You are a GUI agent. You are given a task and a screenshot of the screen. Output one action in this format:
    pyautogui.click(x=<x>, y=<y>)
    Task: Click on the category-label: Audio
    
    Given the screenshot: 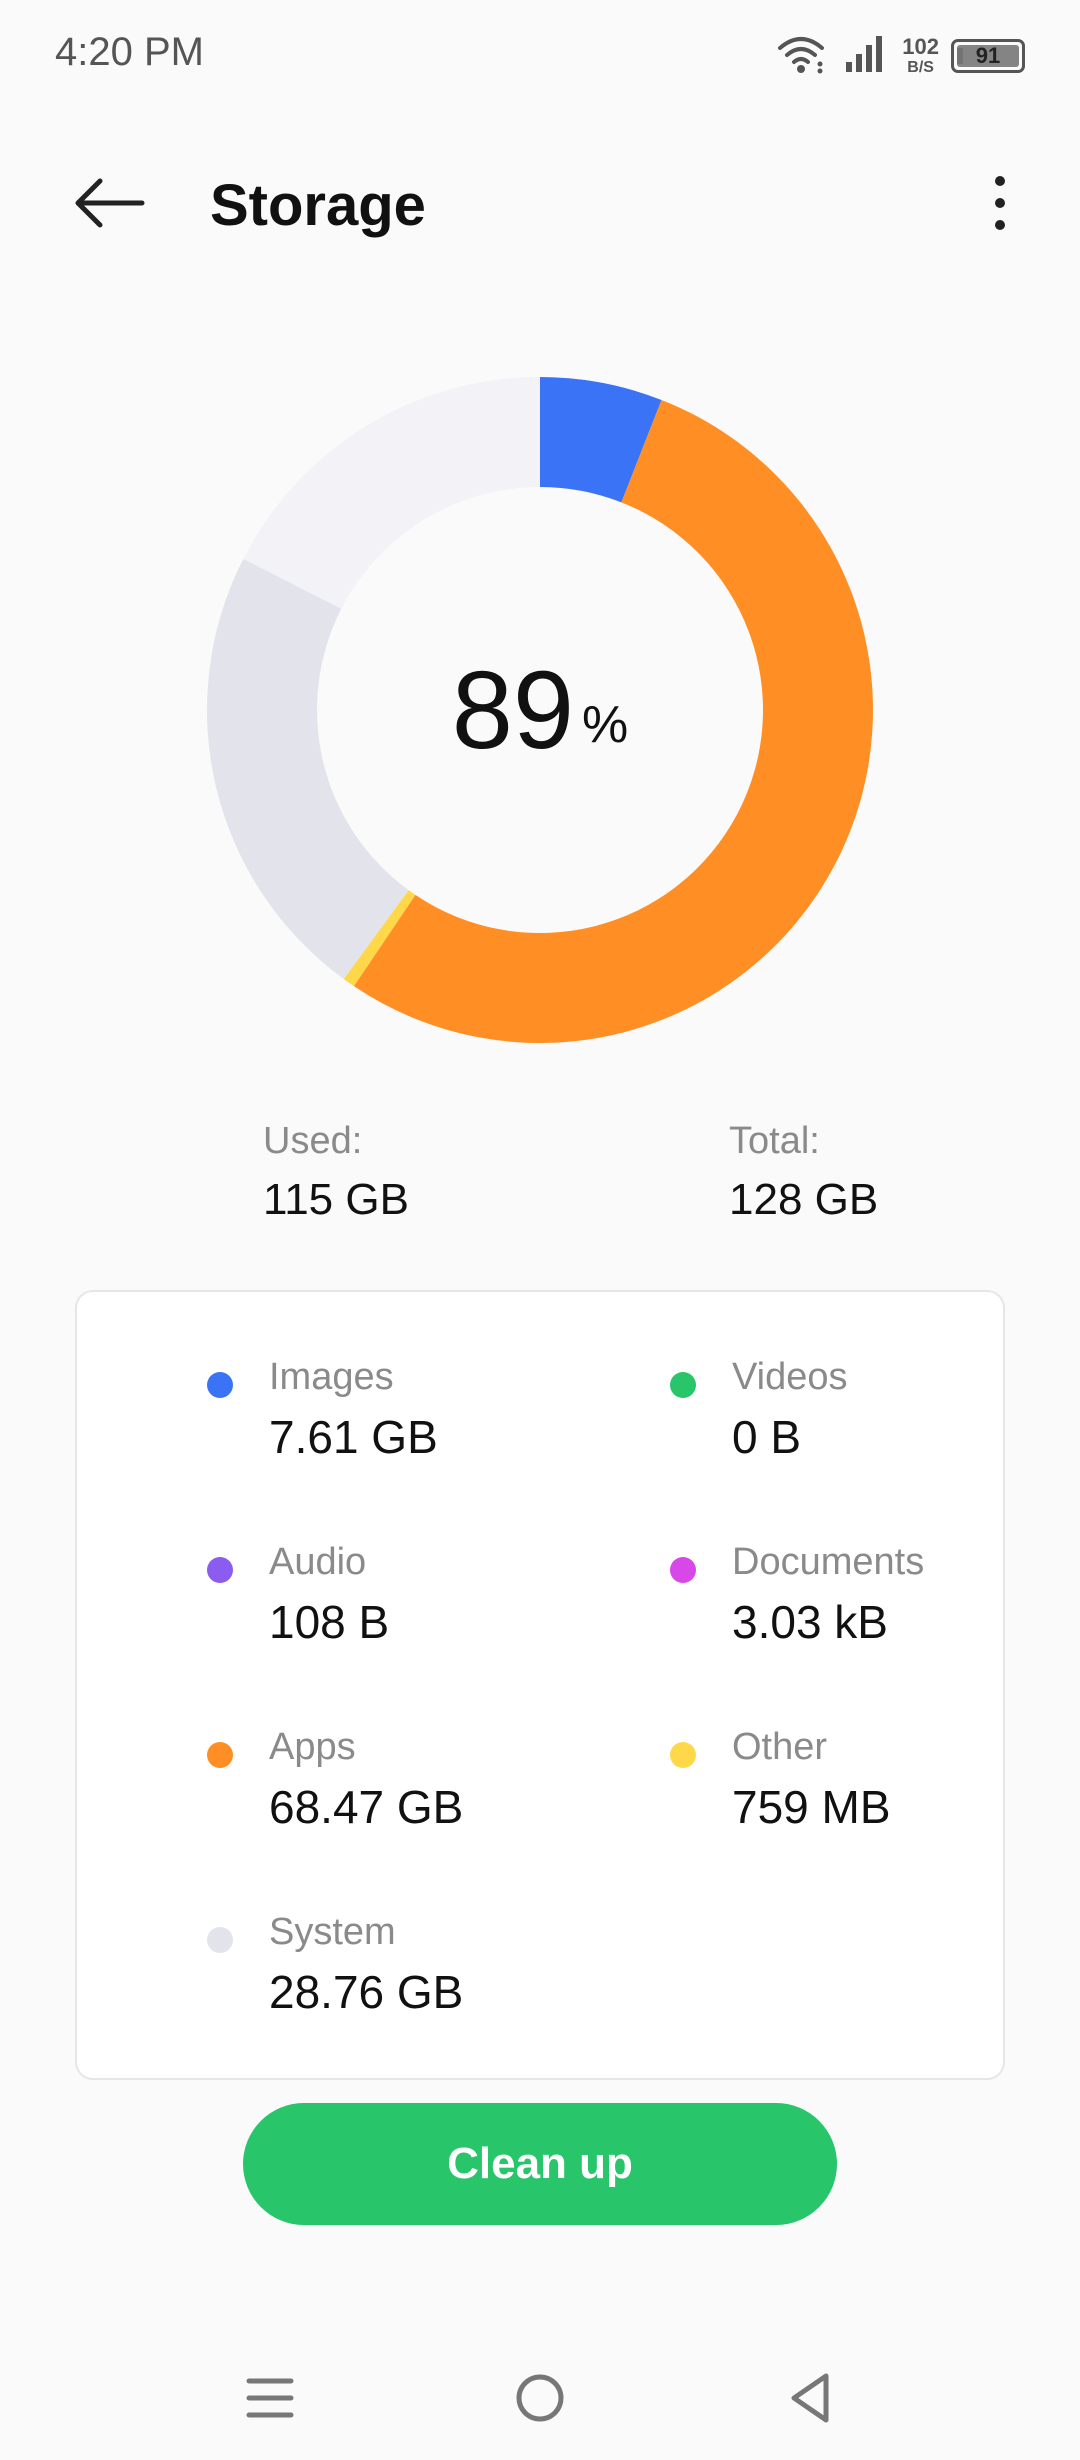 What is the action you would take?
    pyautogui.click(x=318, y=1562)
    